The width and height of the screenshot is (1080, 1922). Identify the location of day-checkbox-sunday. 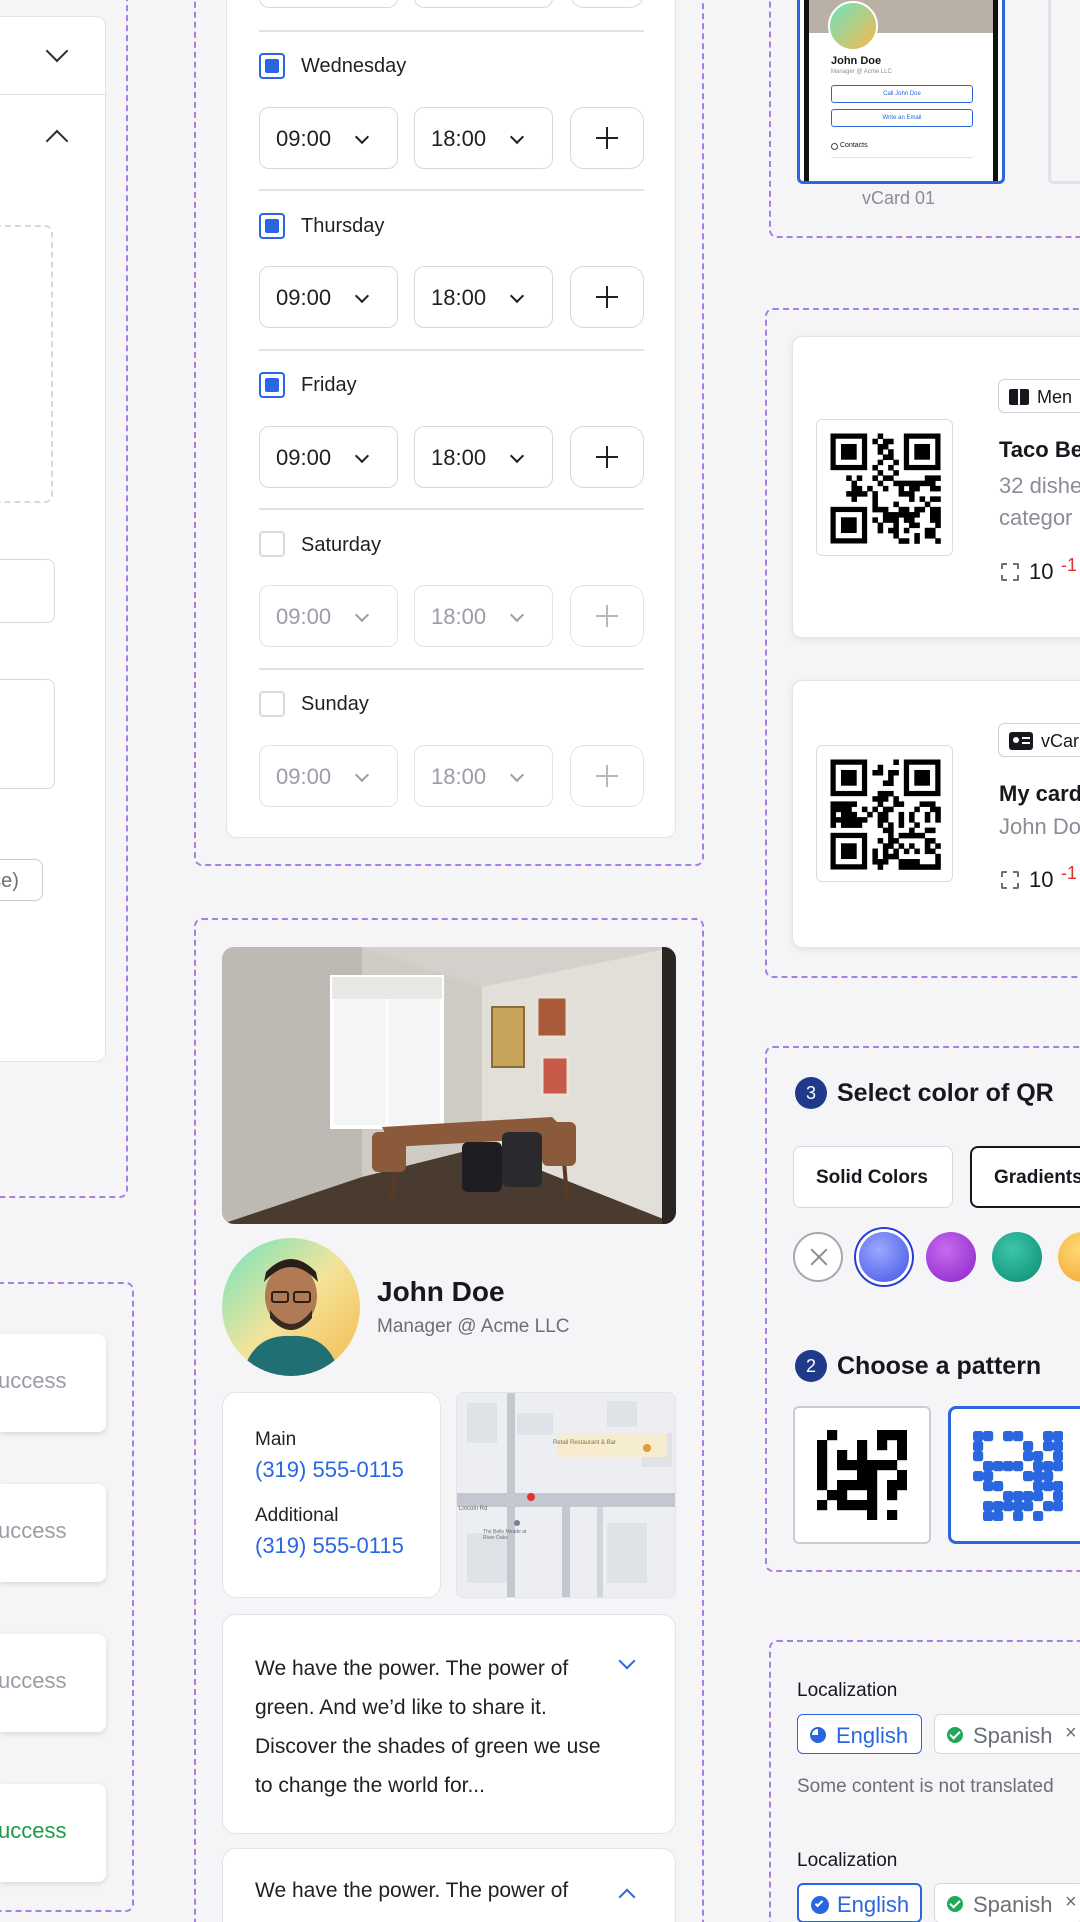
(272, 704).